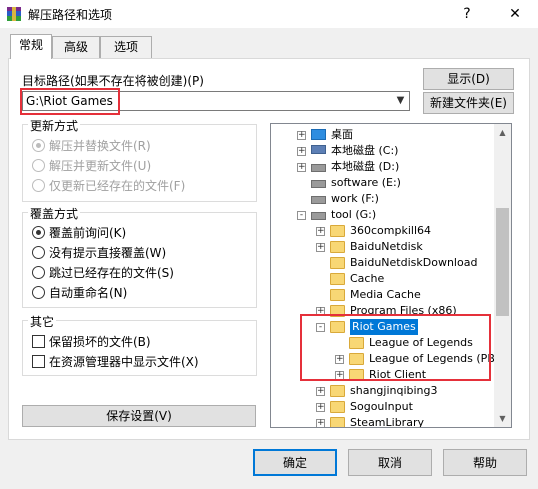  I want to click on tree-item-label: 本地磁盘 (D:), so click(365, 166).